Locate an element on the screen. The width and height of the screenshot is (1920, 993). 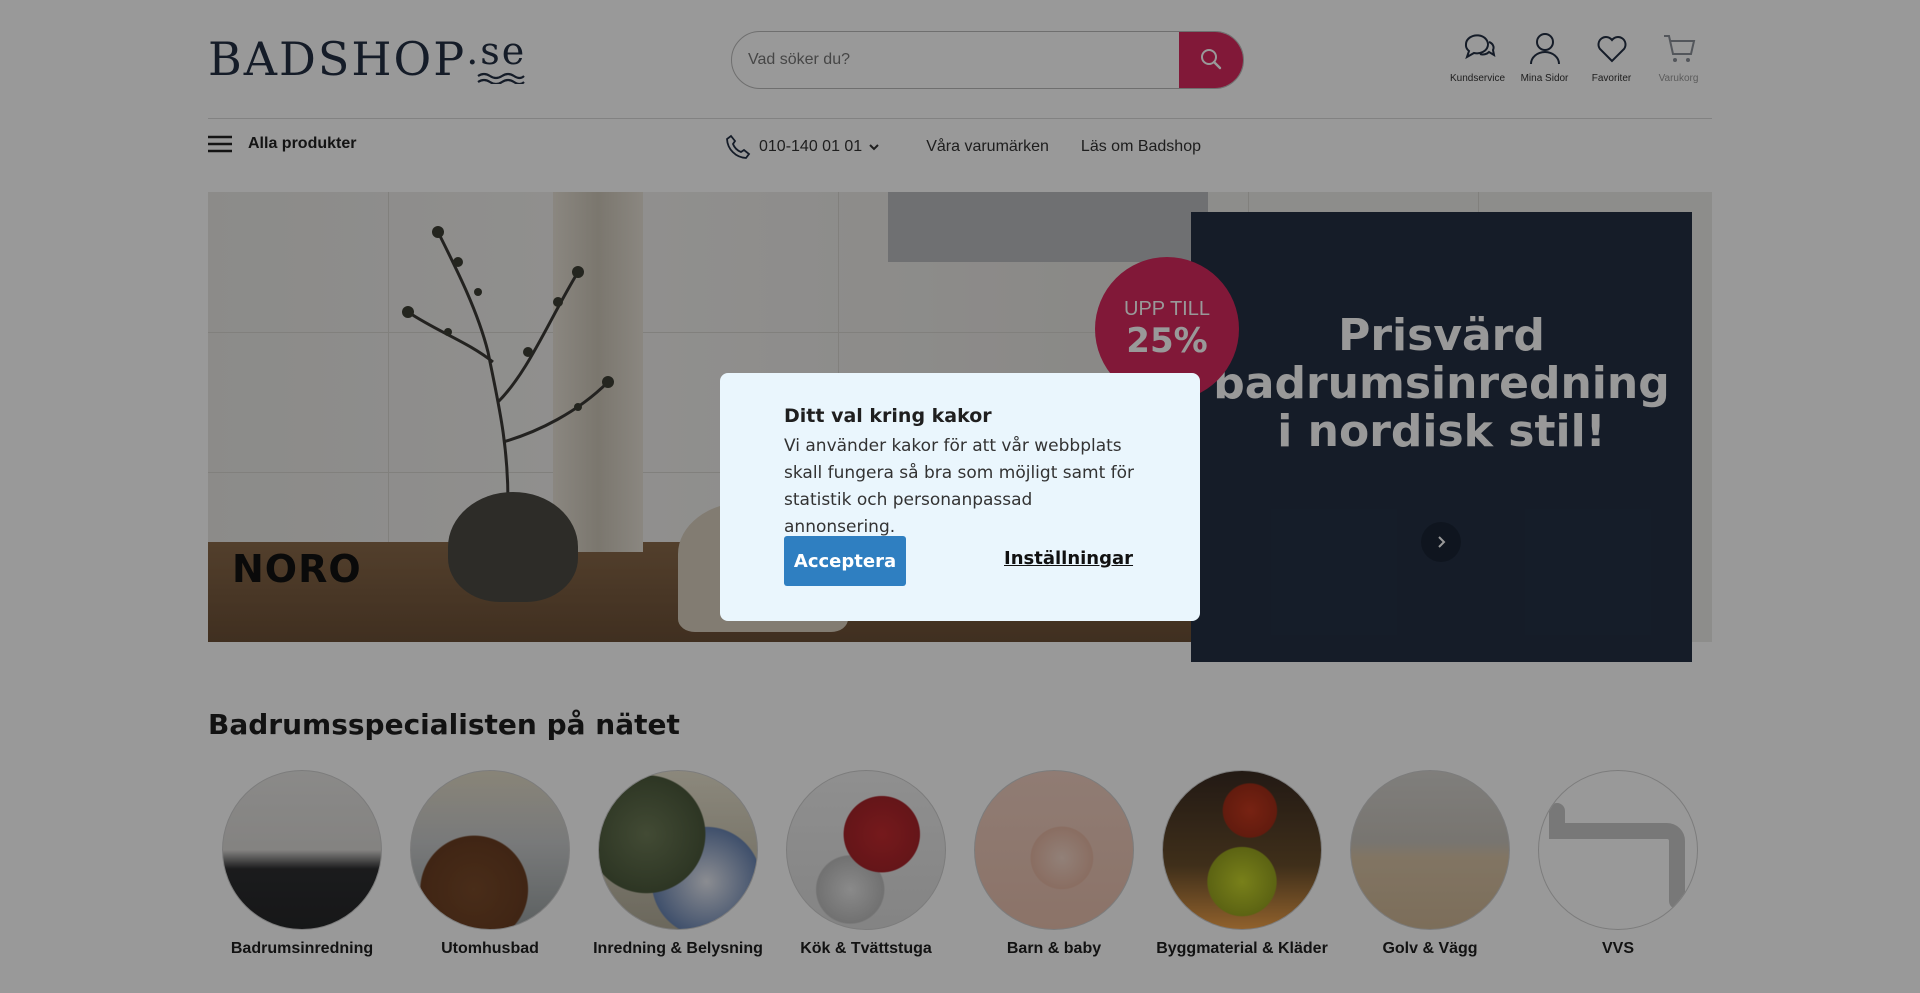
cookie-actions: Acceptera Inställningar is located at coordinates (958, 561).